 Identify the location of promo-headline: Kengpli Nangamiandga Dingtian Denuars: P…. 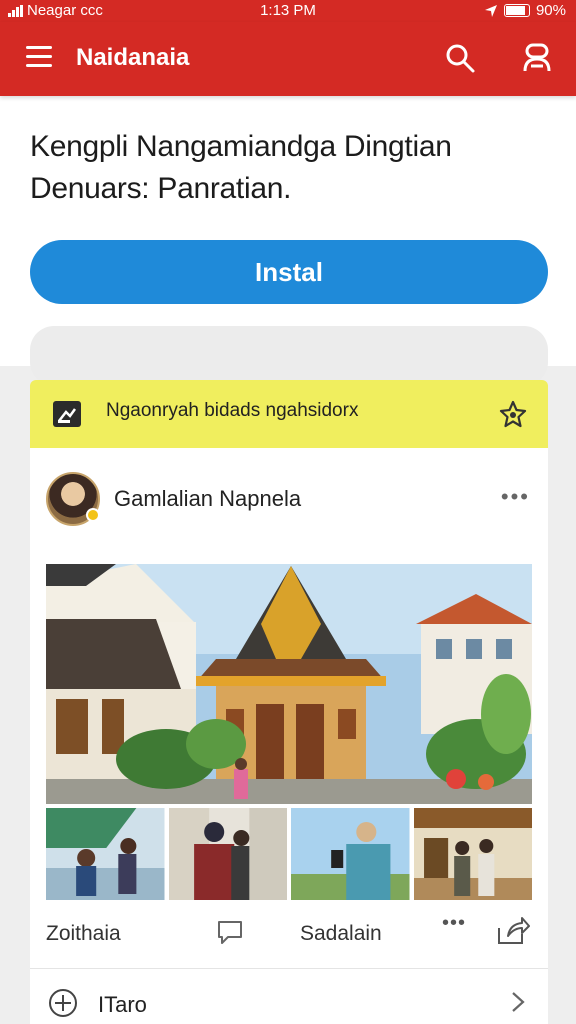
(241, 167).